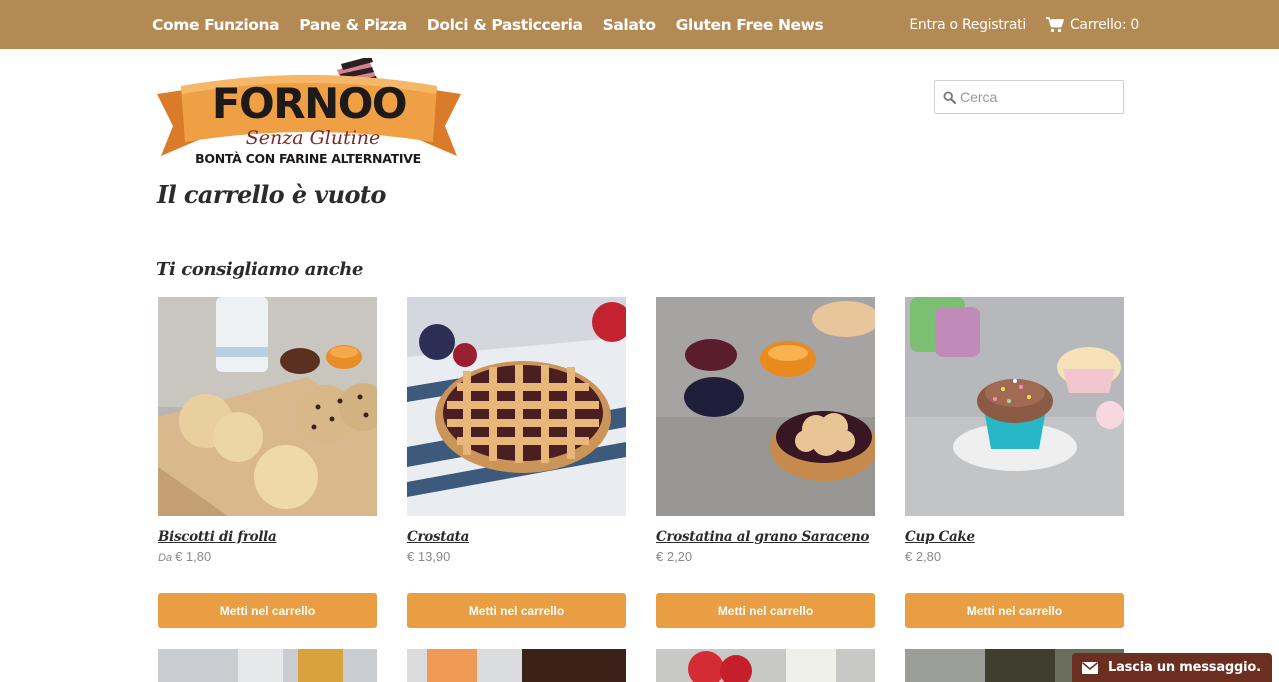 The width and height of the screenshot is (1279, 682). I want to click on nav-item-come-funziona: Come Funziona, so click(216, 25).